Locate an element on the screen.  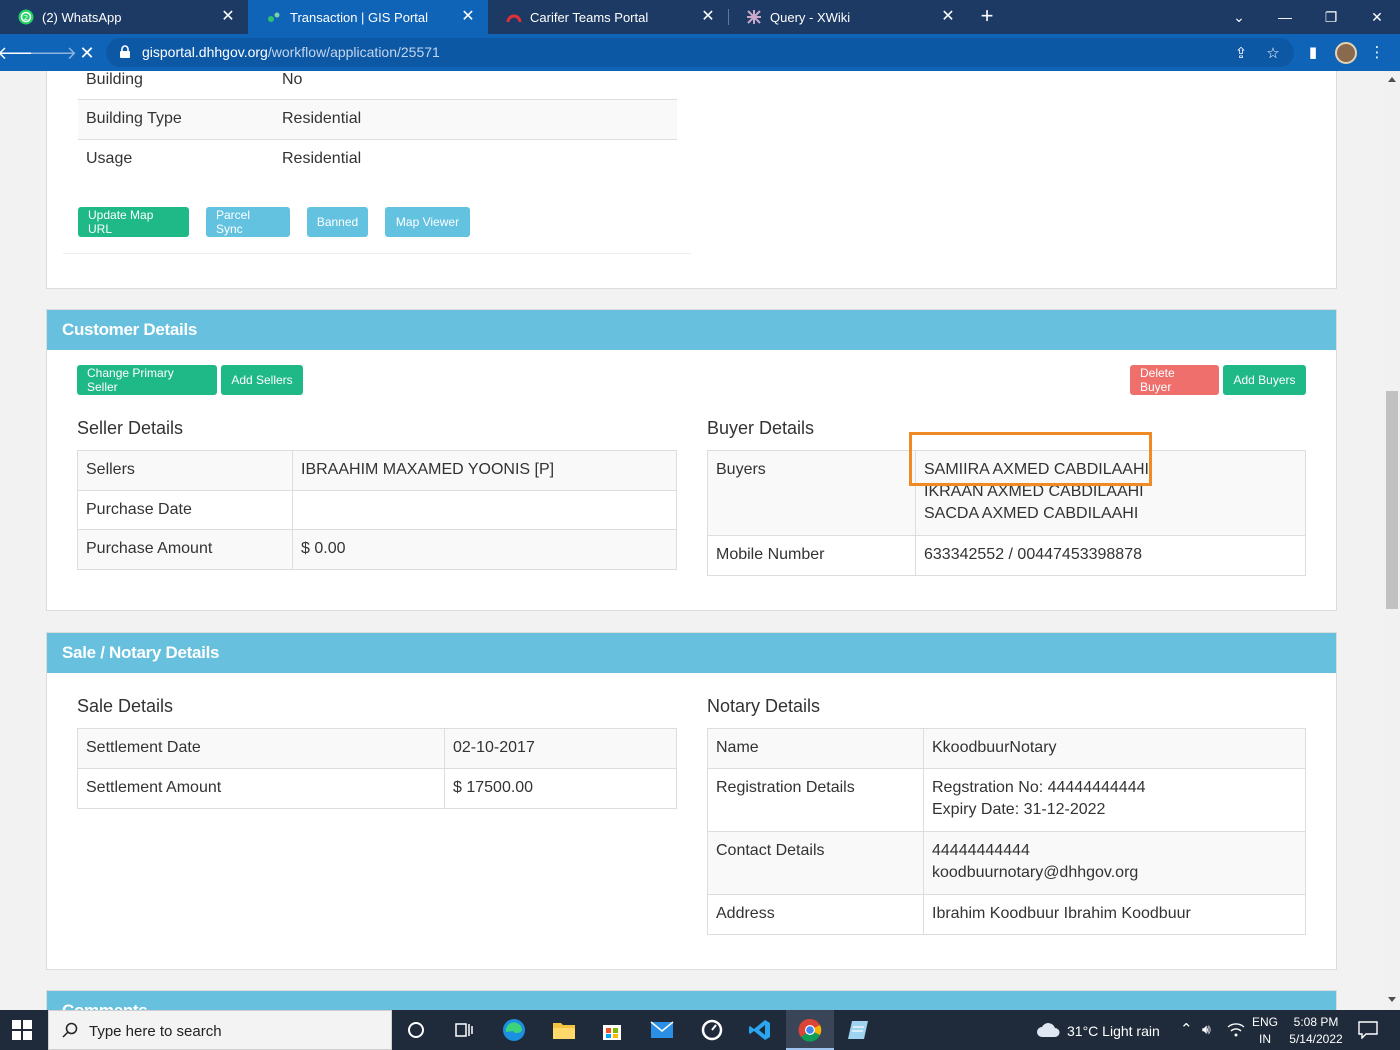
registration-details-label: Registration Details is located at coordinates (815, 800).